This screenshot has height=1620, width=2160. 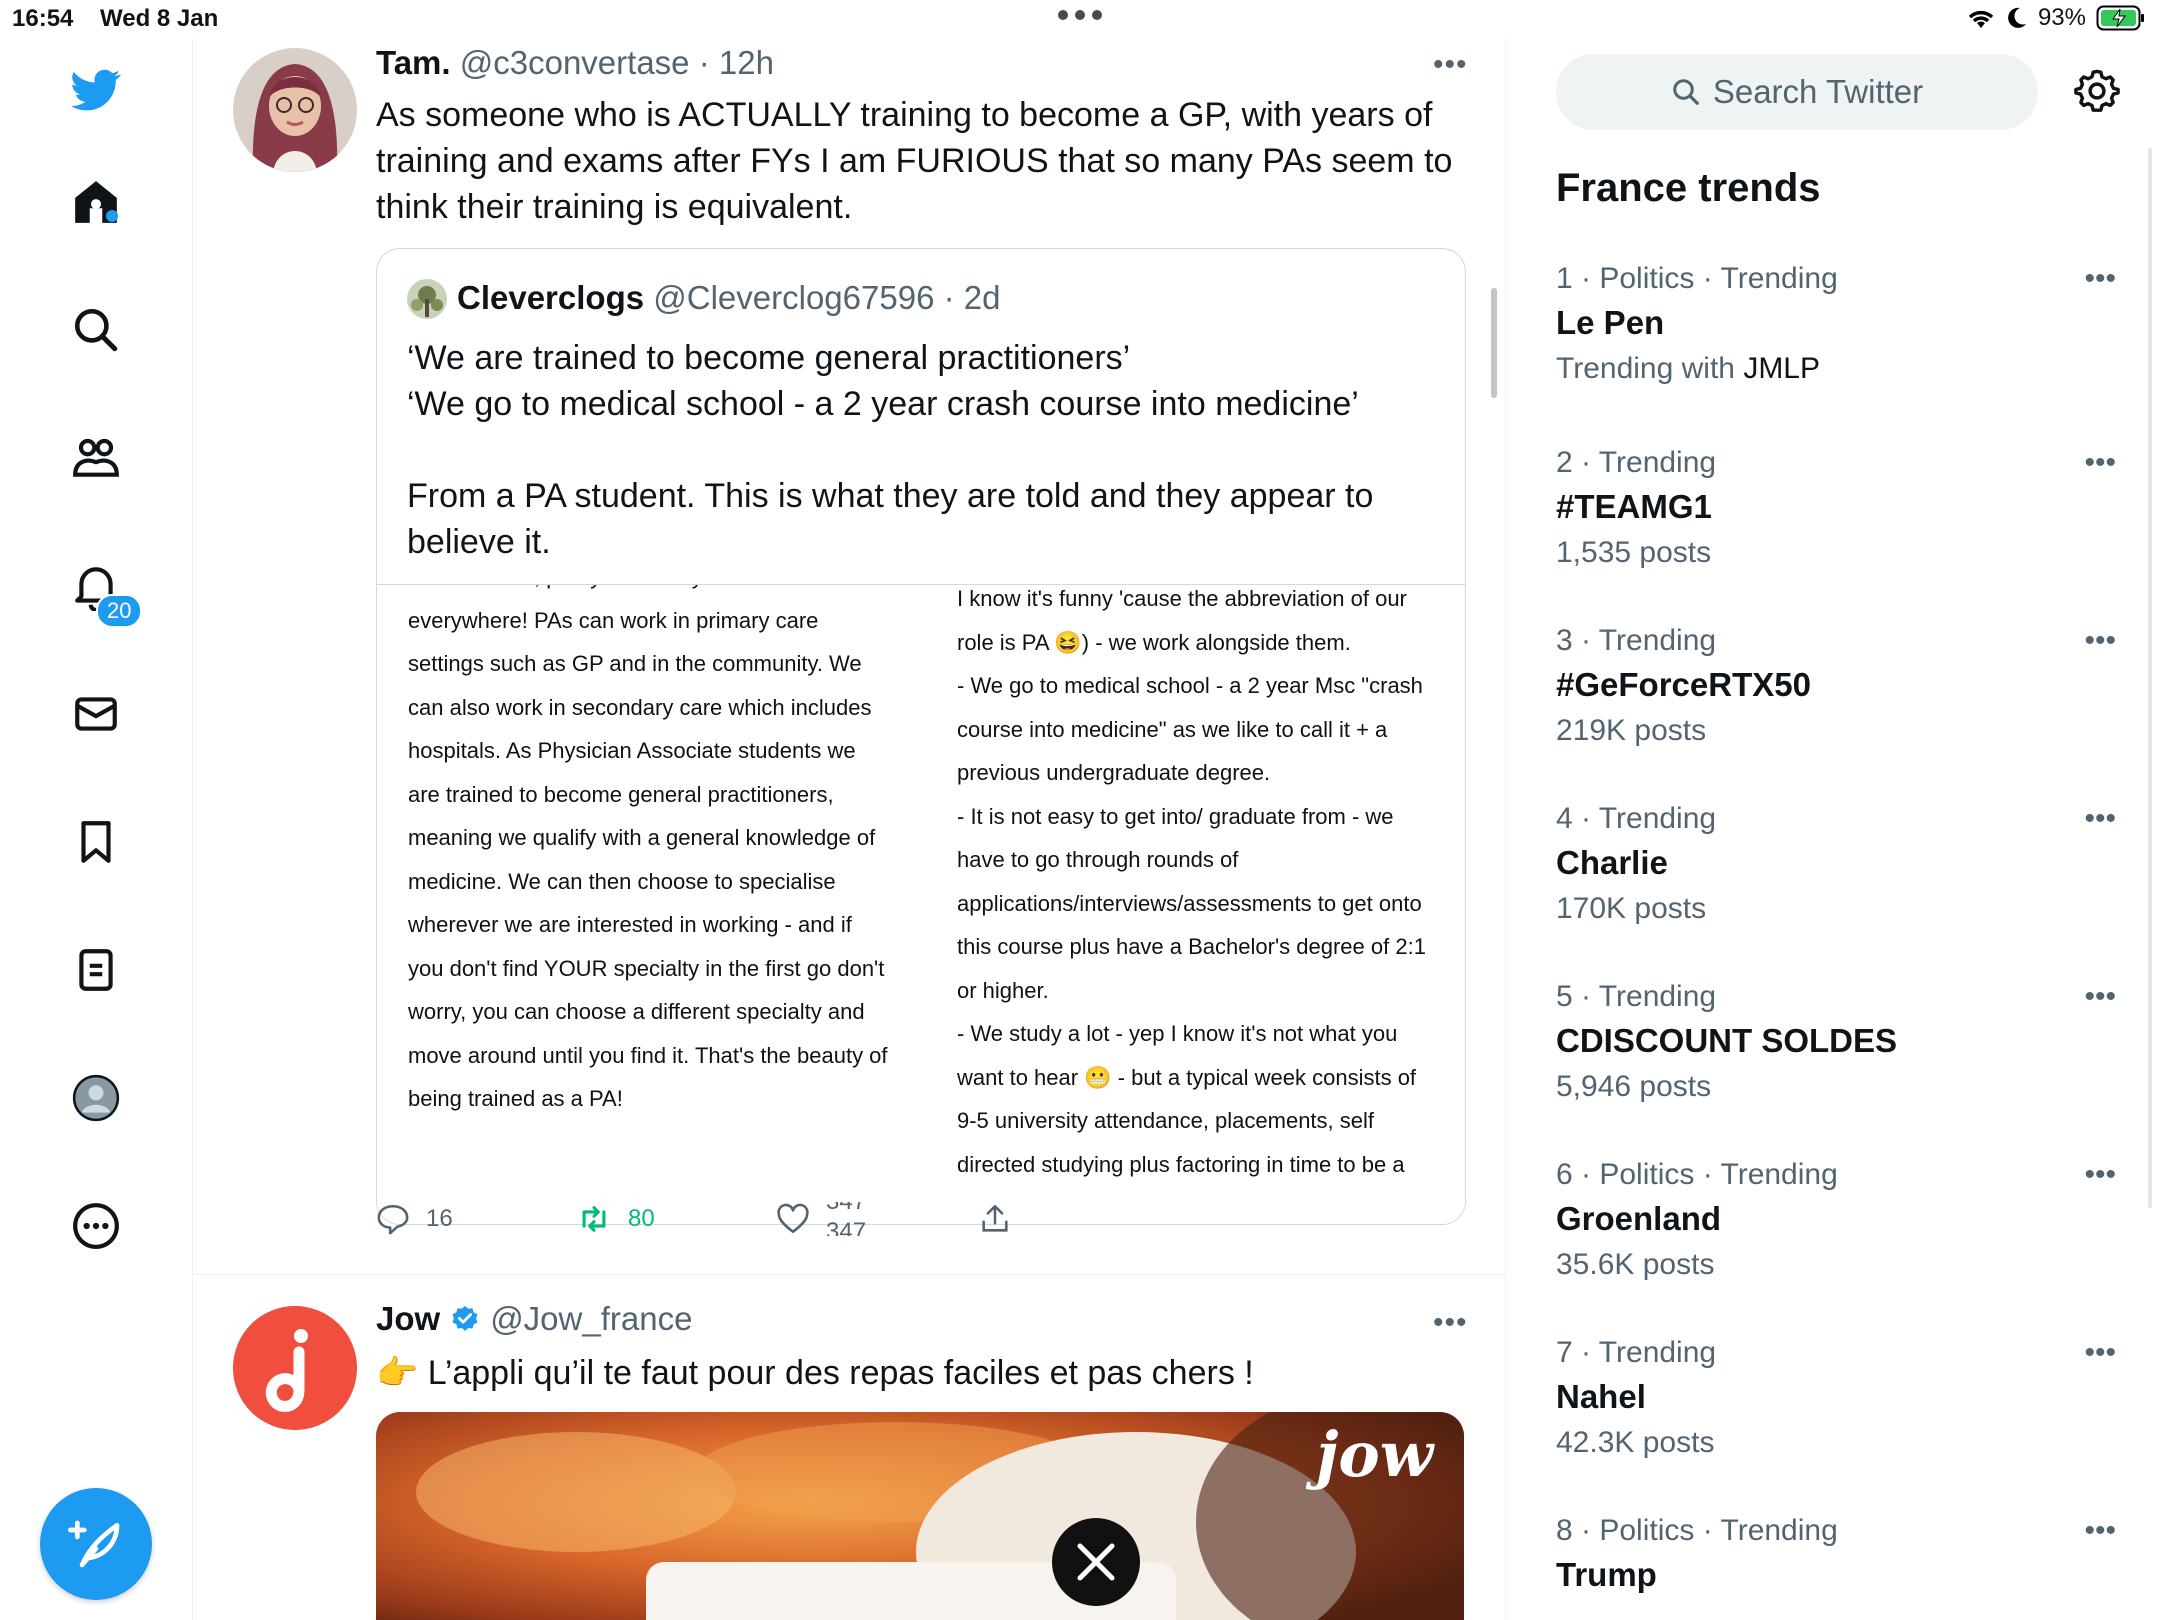 I want to click on twitter-logo-icon, so click(x=96, y=90).